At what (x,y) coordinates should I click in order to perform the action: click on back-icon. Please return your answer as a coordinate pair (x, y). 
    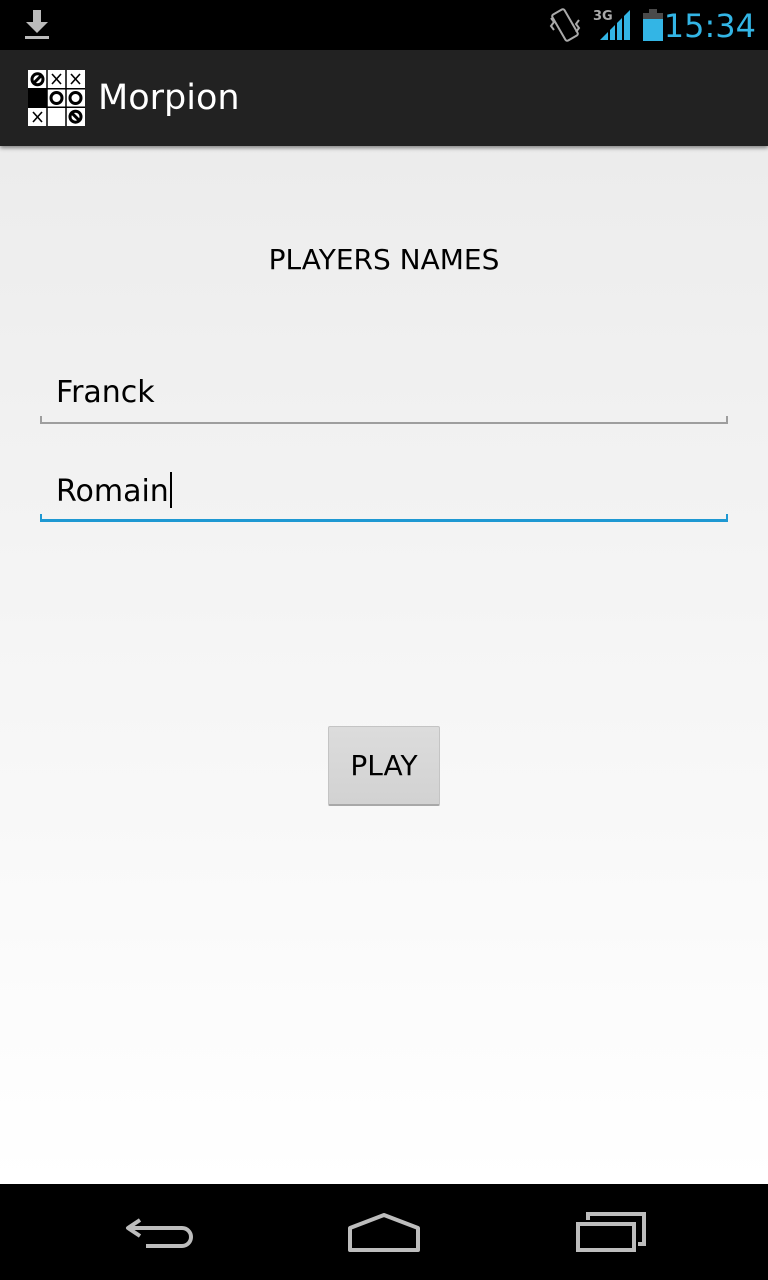
    Looking at the image, I should click on (160, 1235).